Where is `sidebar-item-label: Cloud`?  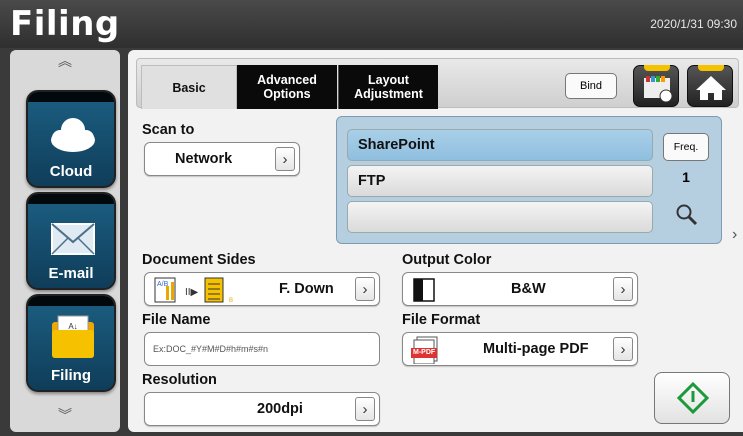
sidebar-item-label: Cloud is located at coordinates (71, 171).